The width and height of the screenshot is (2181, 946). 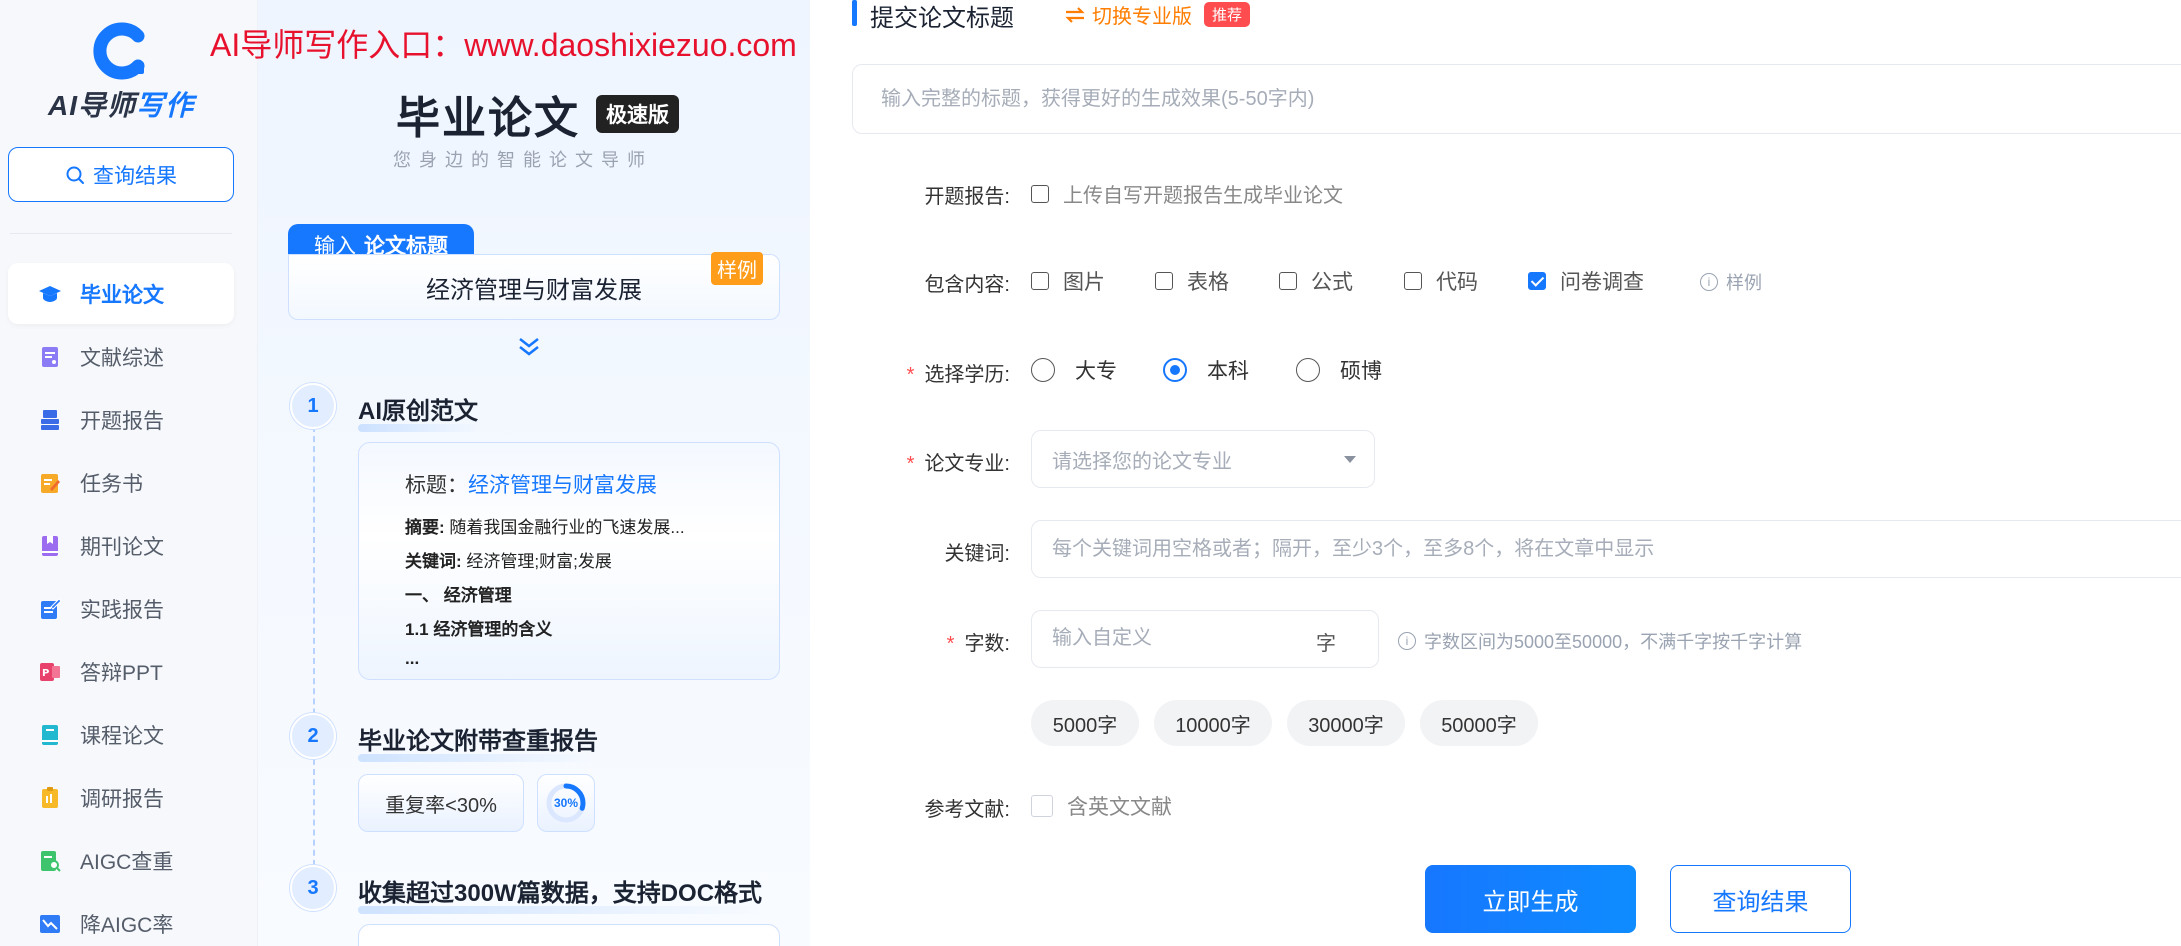 I want to click on logo: AI导师写作, so click(x=130, y=77).